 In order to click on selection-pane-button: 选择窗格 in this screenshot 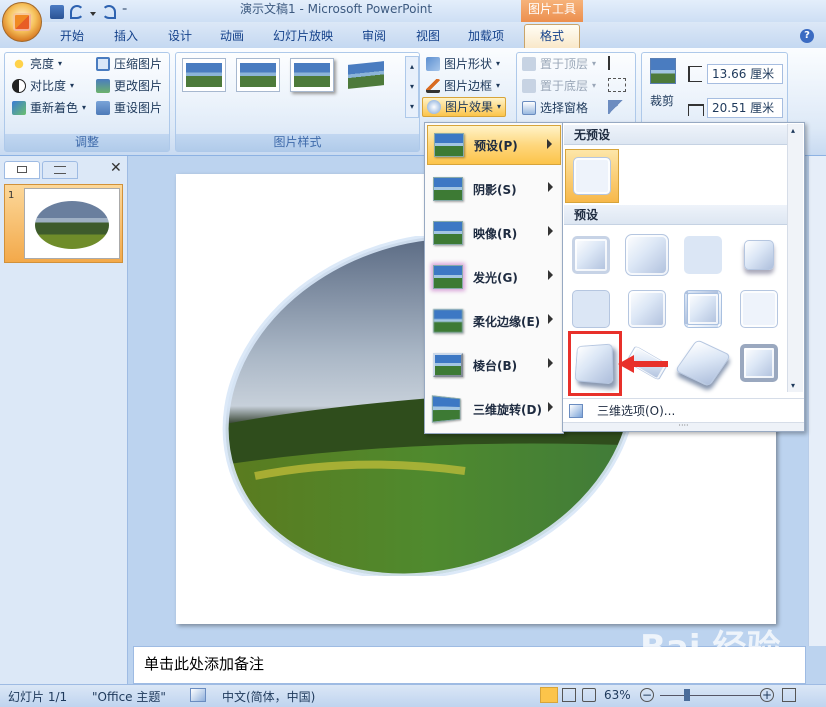, I will do `click(555, 108)`.